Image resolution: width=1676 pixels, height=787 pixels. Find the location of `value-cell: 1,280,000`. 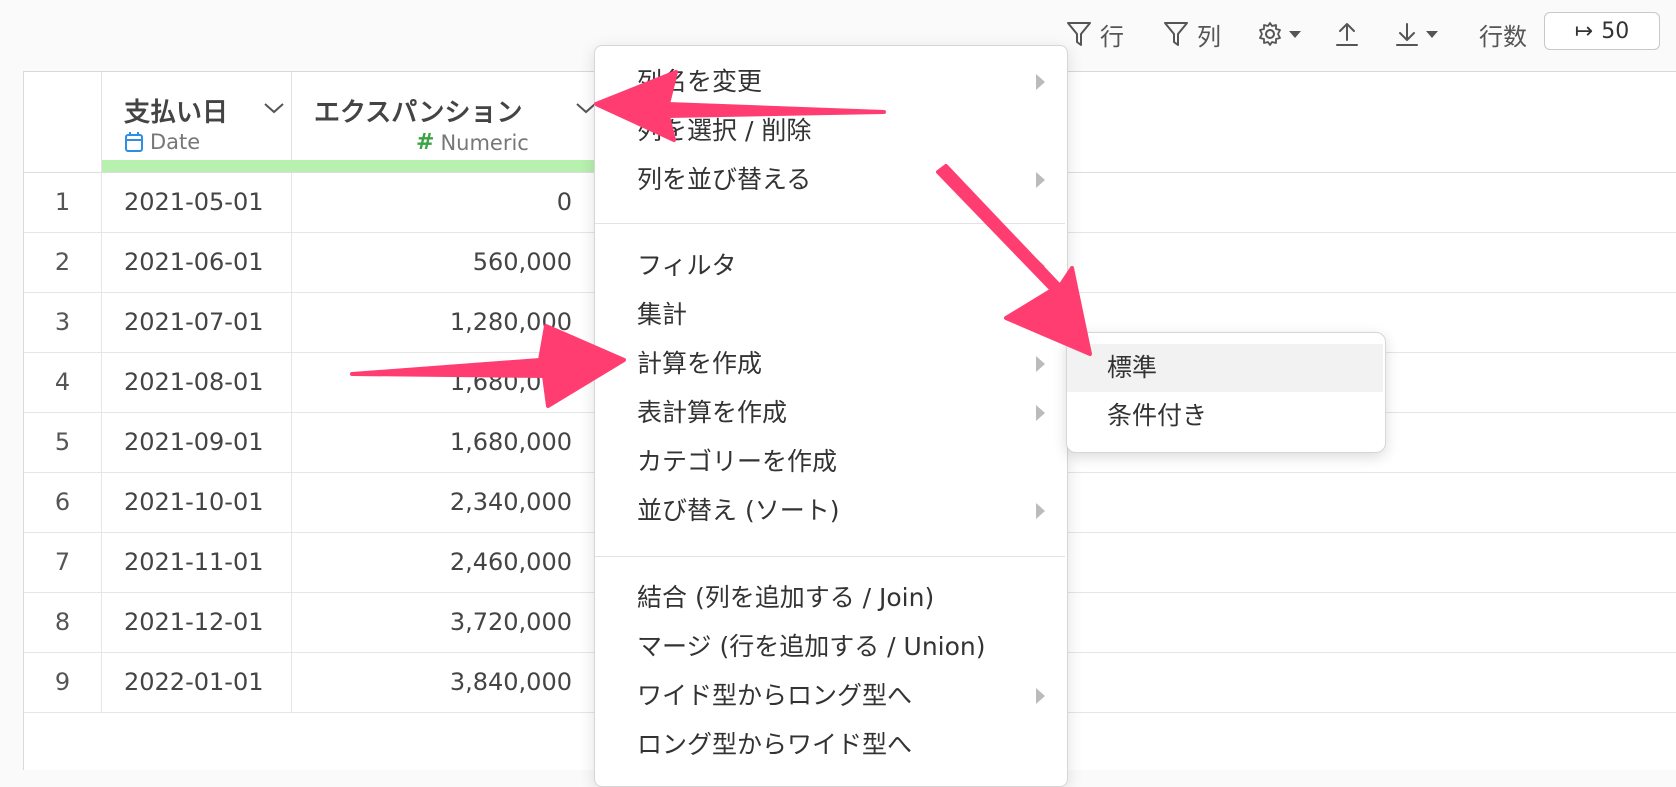

value-cell: 1,280,000 is located at coordinates (442, 322).